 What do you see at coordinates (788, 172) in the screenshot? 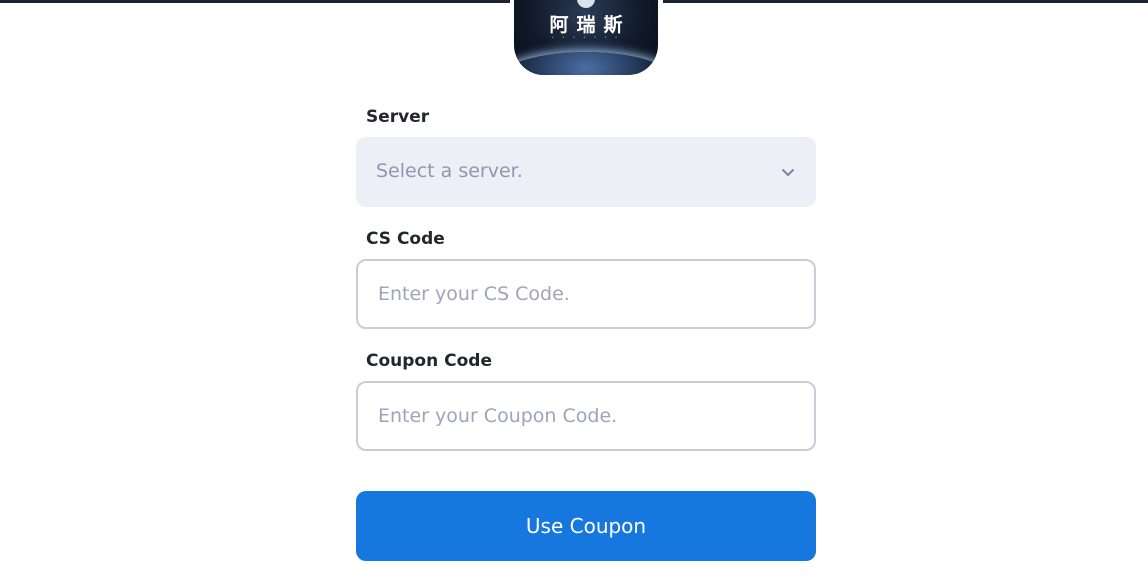
I see `chevron-down-icon` at bounding box center [788, 172].